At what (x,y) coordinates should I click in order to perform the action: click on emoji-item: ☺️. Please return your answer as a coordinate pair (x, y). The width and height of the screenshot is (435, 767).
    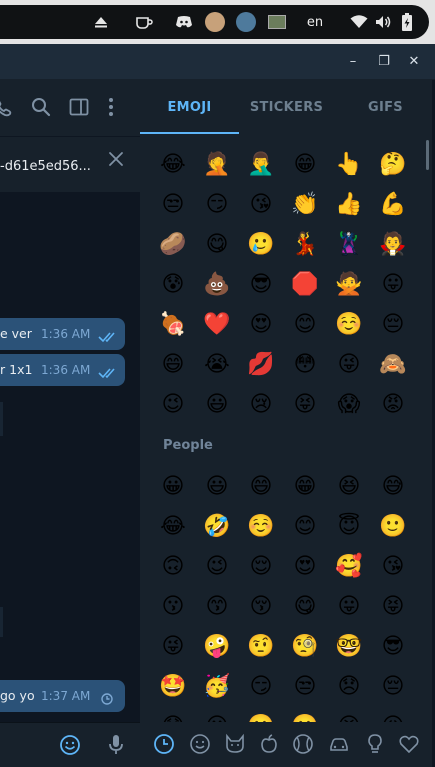
    Looking at the image, I should click on (261, 527).